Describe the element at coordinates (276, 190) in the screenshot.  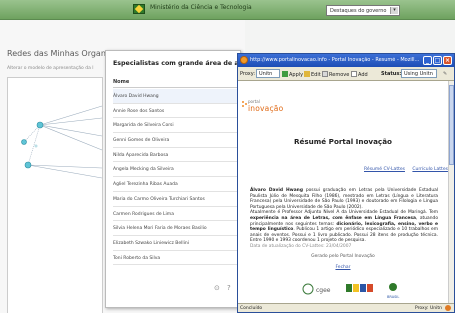
I see `person-name: Álvaro David Hwang` at that location.